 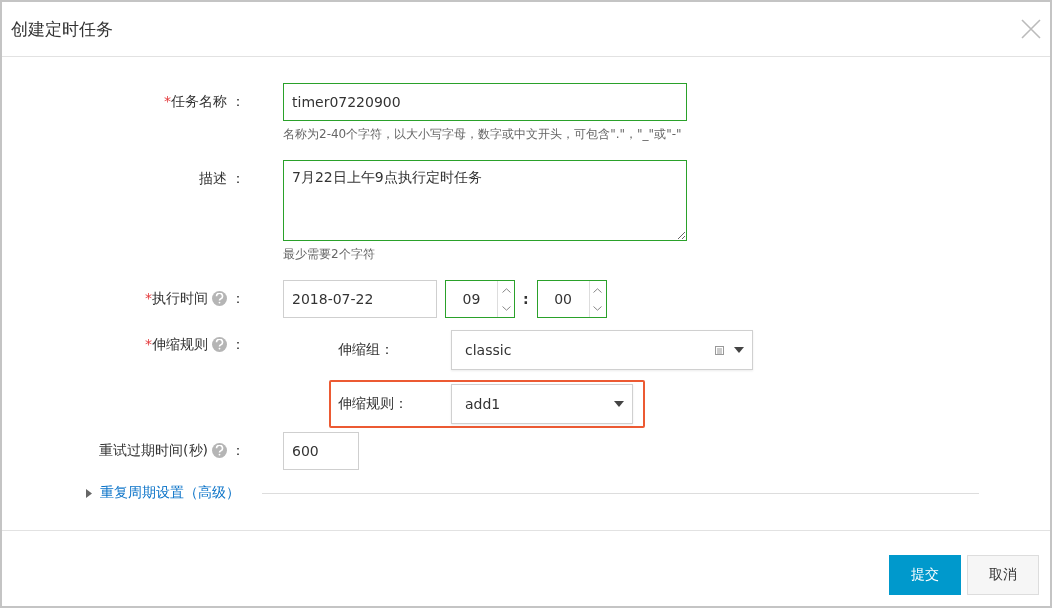 What do you see at coordinates (1031, 29) in the screenshot?
I see `close-icon` at bounding box center [1031, 29].